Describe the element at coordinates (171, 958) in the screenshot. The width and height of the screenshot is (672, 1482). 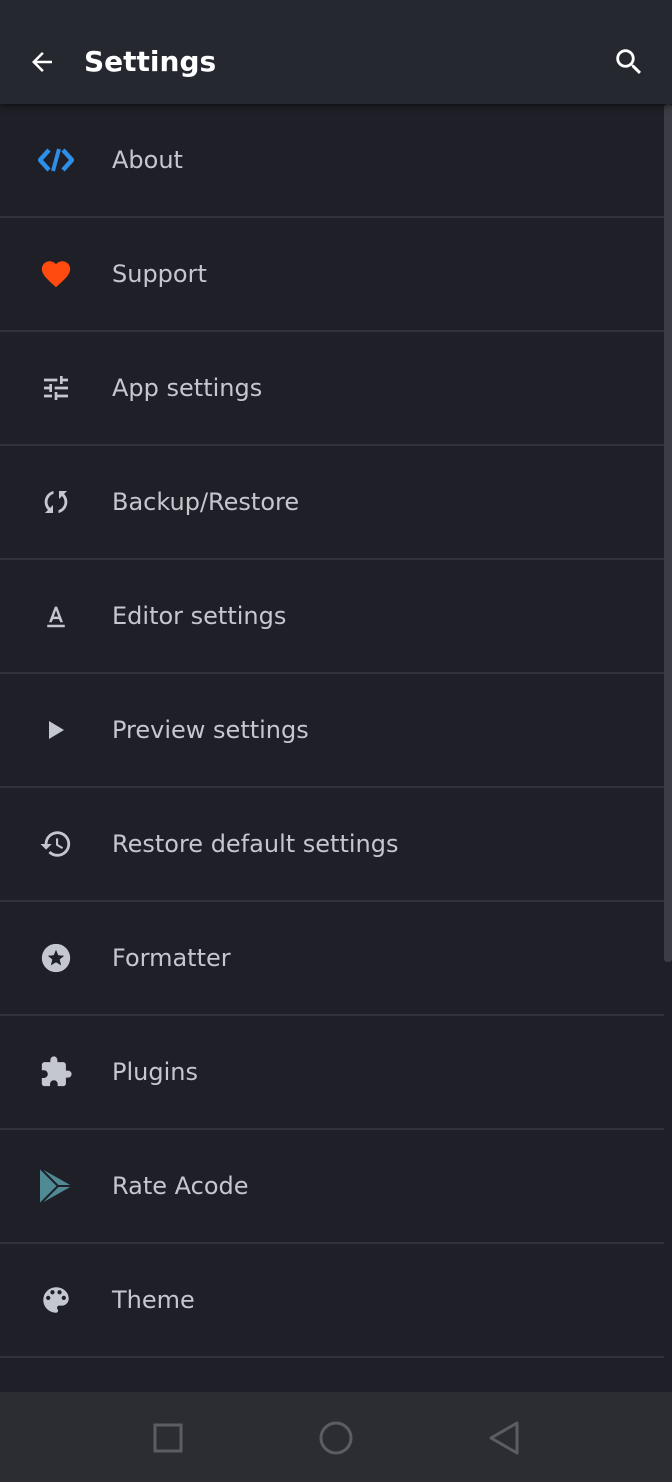
I see `settings-item-label: Formatter` at that location.